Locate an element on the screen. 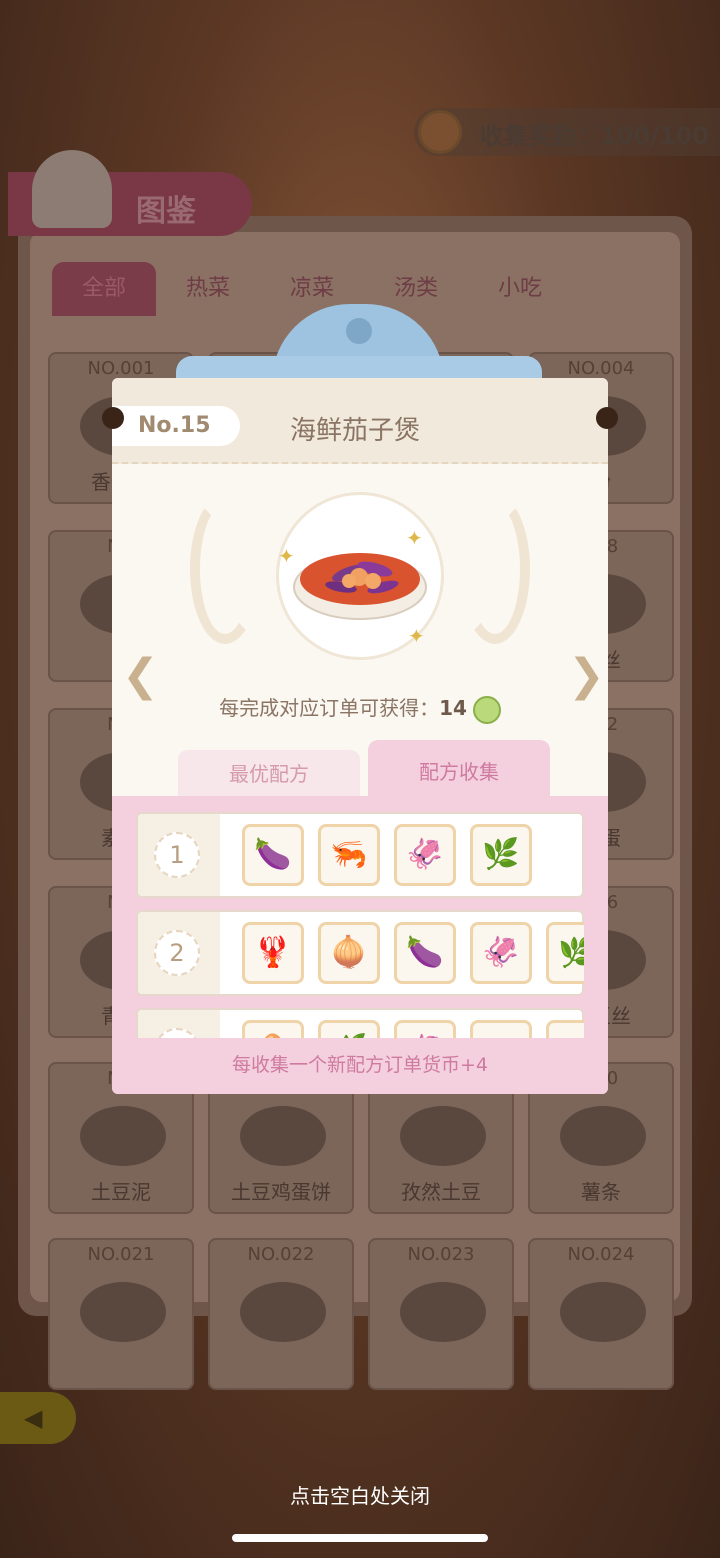  dish-cell-number: NO.021 is located at coordinates (121, 1254).